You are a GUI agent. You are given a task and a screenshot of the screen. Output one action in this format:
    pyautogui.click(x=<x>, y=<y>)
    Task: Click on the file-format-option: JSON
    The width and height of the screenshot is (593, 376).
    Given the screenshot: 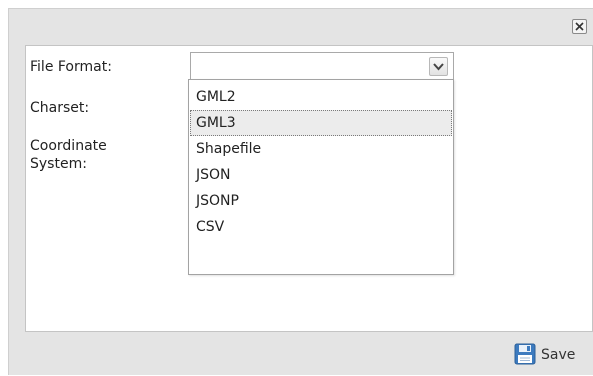 What is the action you would take?
    pyautogui.click(x=321, y=175)
    